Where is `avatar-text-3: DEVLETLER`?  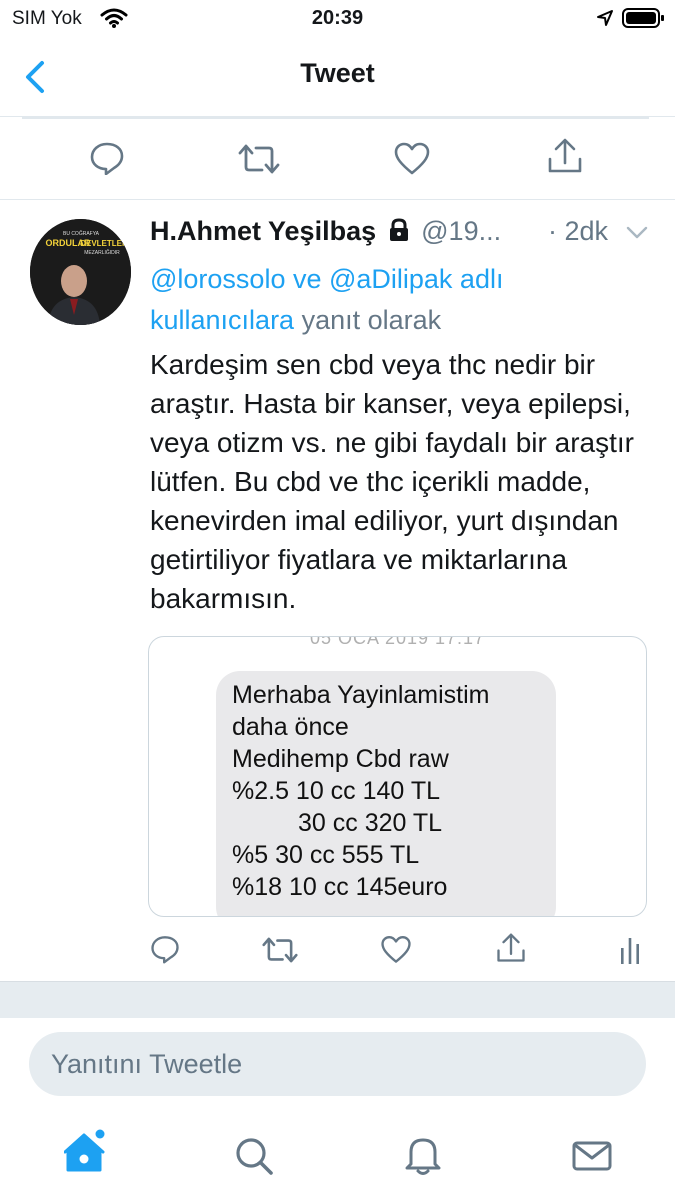 avatar-text-3: DEVLETLER is located at coordinates (104, 243).